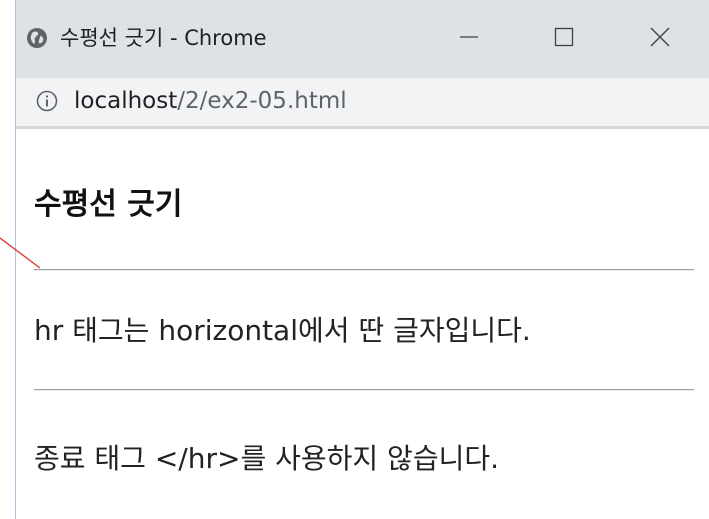 The width and height of the screenshot is (709, 519). What do you see at coordinates (362, 39) in the screenshot?
I see `window-titlebar: 수평선 긋기 - Chrome` at bounding box center [362, 39].